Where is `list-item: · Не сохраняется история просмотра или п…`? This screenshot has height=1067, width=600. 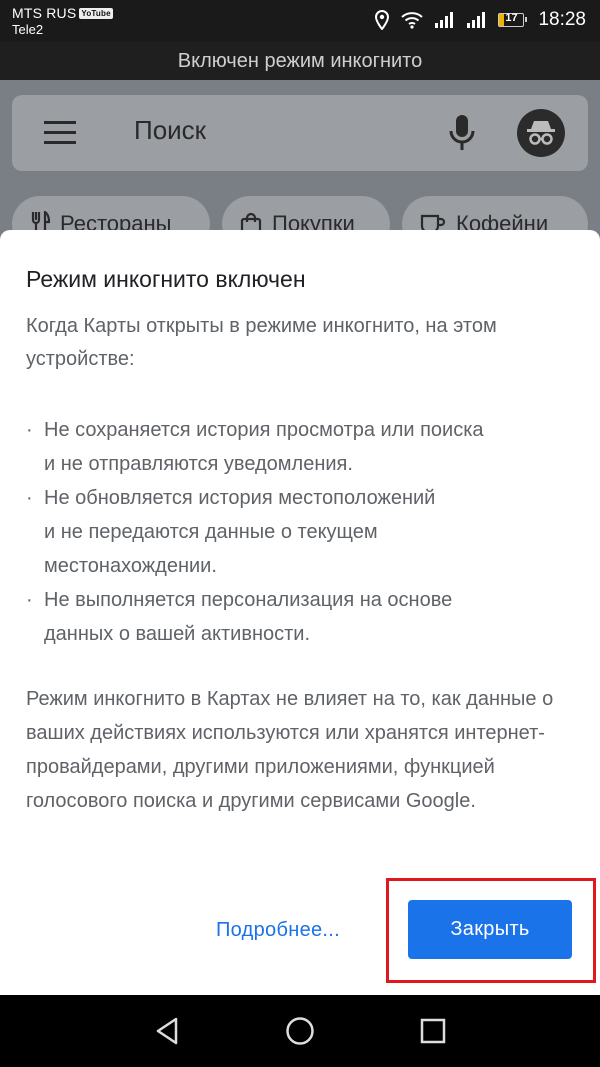
list-item: · Не сохраняется история просмотра или п… is located at coordinates (306, 447).